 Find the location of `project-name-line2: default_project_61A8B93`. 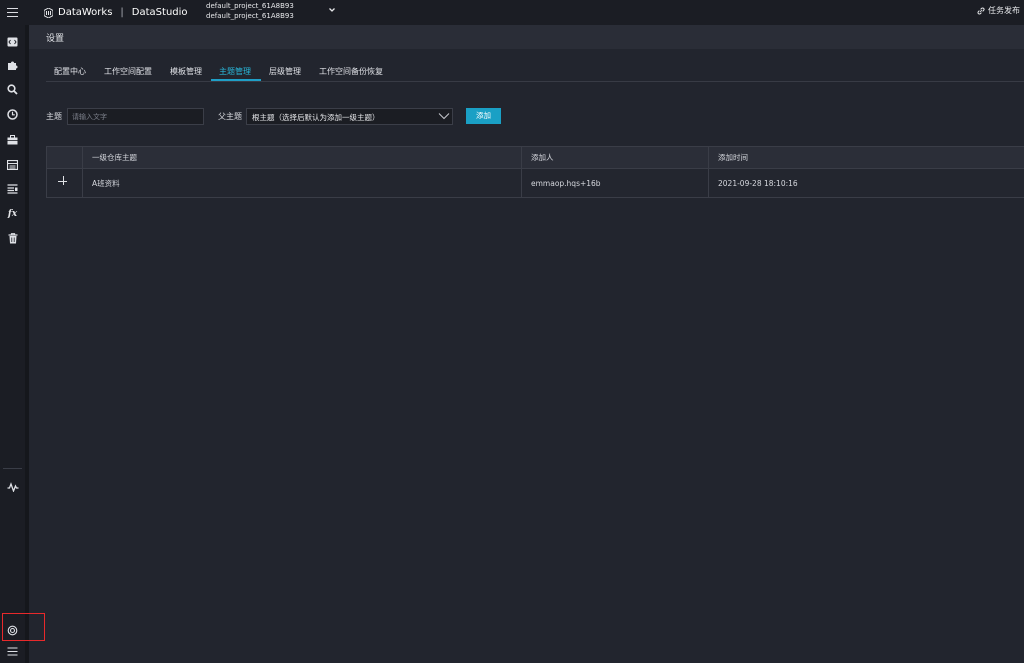

project-name-line2: default_project_61A8B93 is located at coordinates (250, 16).